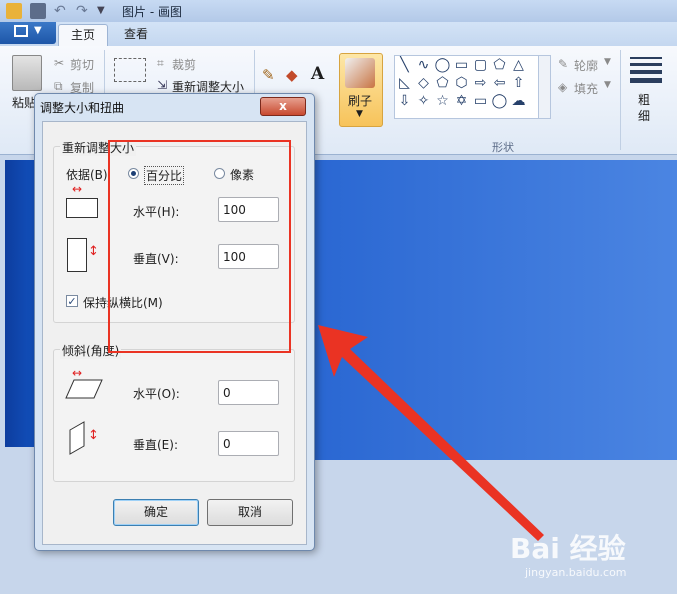 The height and width of the screenshot is (594, 677). What do you see at coordinates (568, 548) in the screenshot?
I see `watermark-logo: Bai 经验` at bounding box center [568, 548].